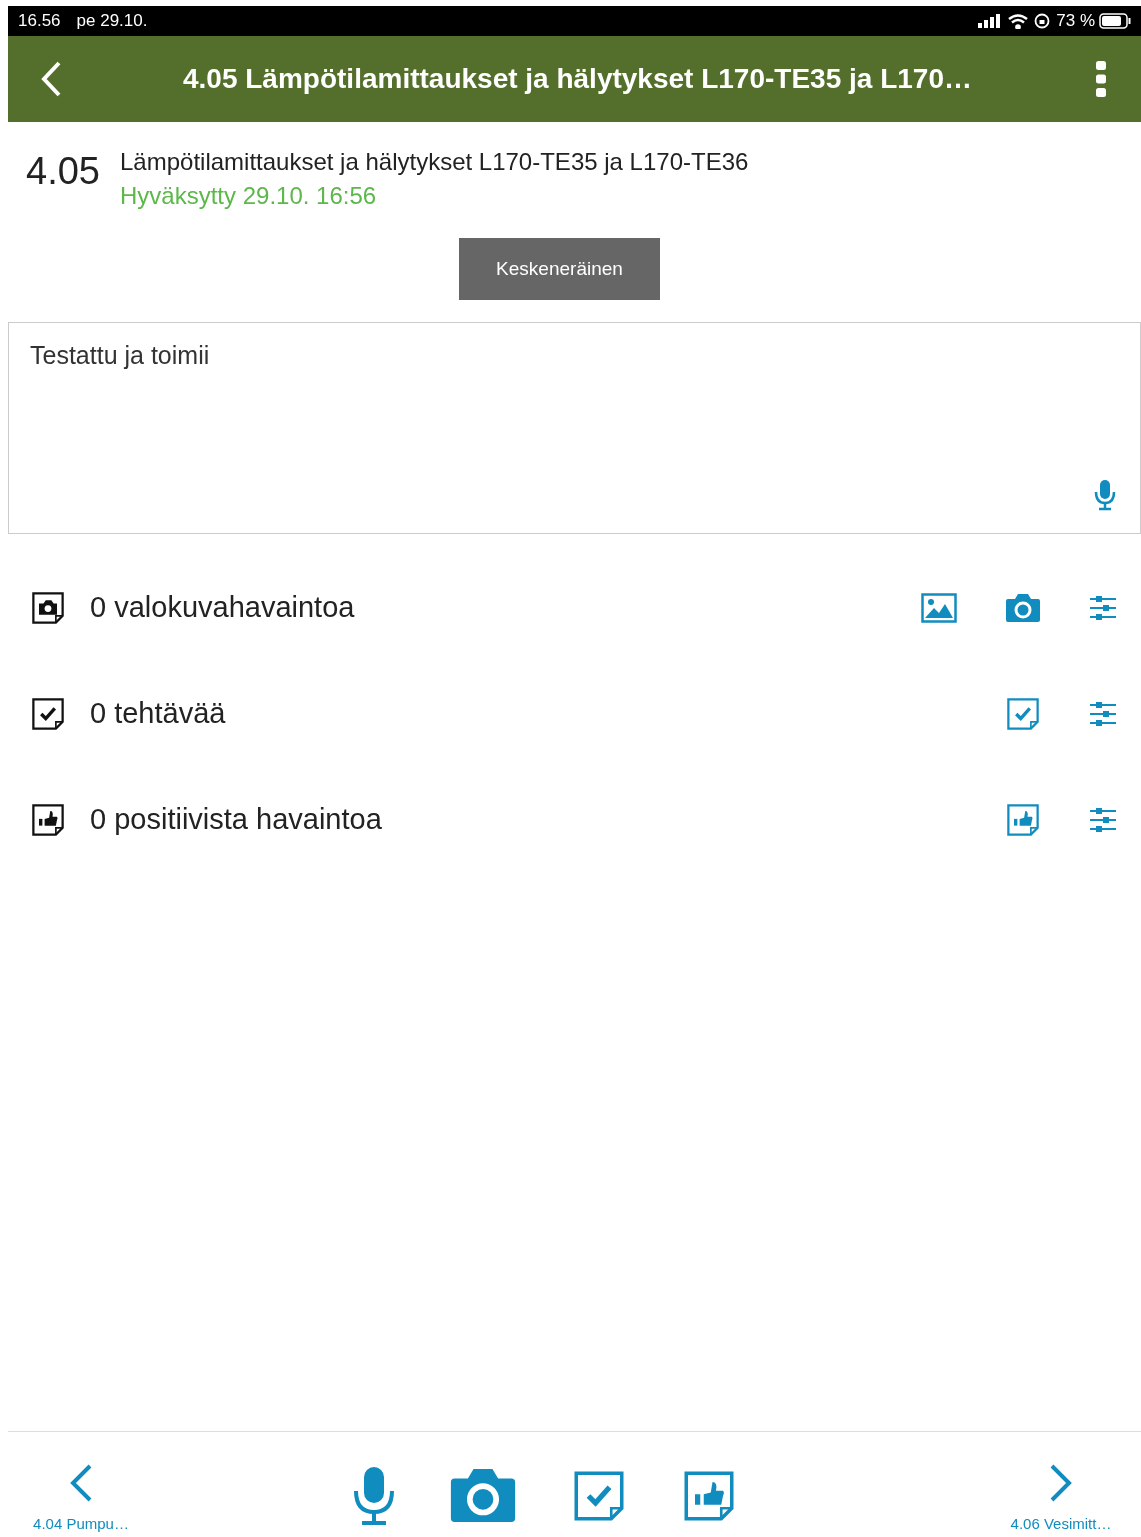 The height and width of the screenshot is (1537, 1141). Describe the element at coordinates (1023, 820) in the screenshot. I see `add-thumbs-up-icon` at that location.